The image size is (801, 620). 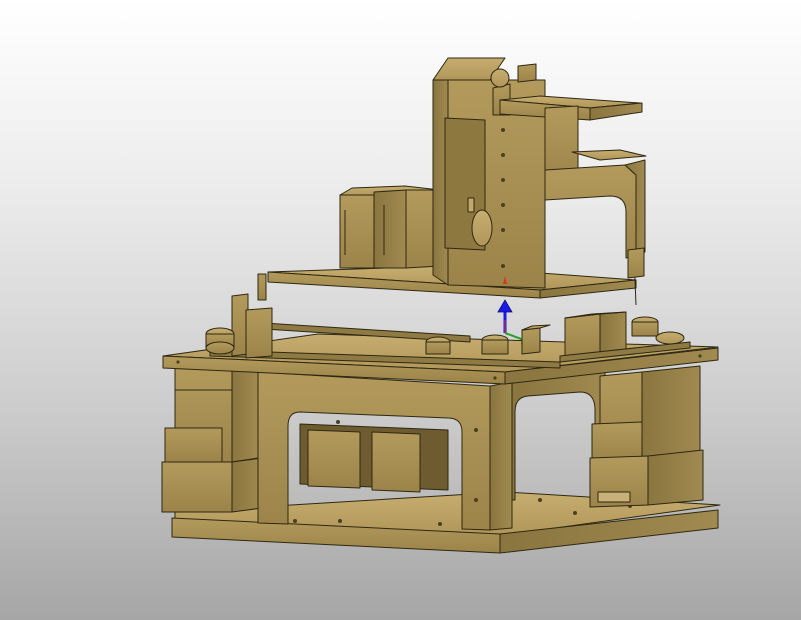 I want to click on z-axis-column, so click(x=489, y=173).